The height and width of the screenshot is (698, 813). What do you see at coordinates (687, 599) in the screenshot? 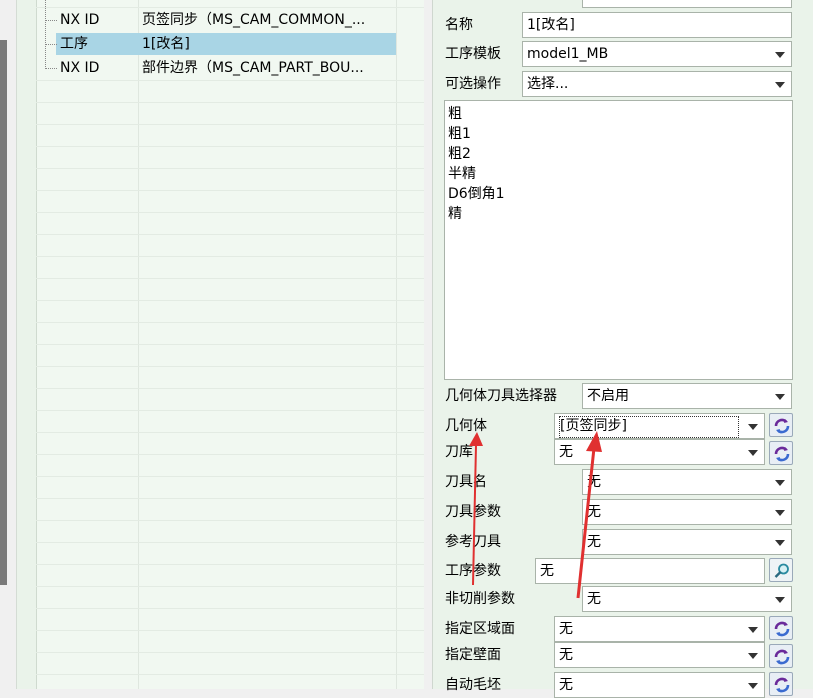
I see `noncut-dropdown: 无` at bounding box center [687, 599].